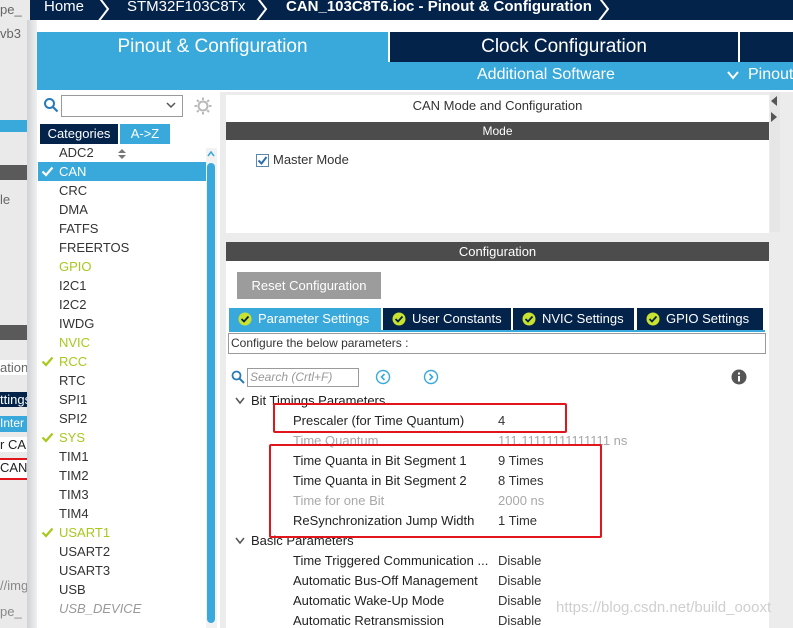  Describe the element at coordinates (11, 611) in the screenshot. I see `bg-text: pe_` at that location.